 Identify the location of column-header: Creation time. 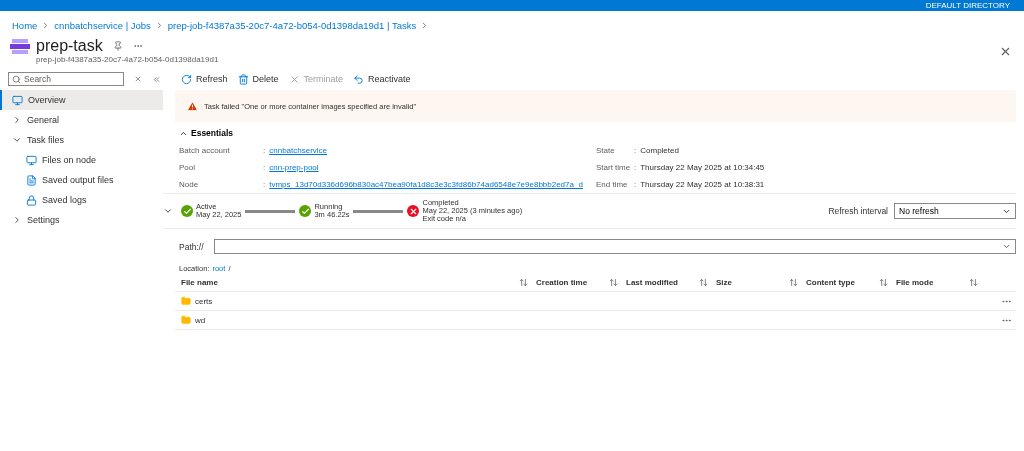
(562, 282).